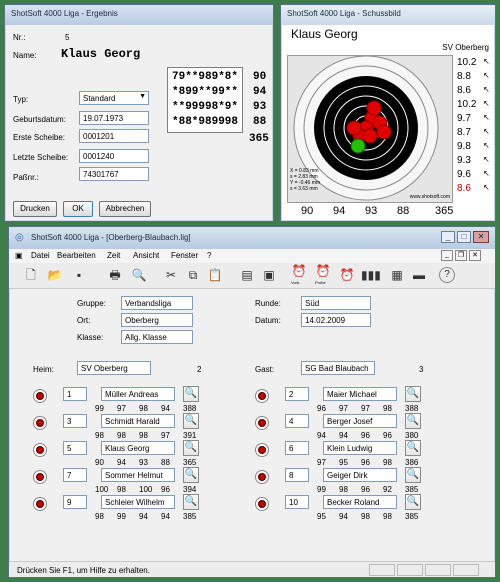 This screenshot has height=582, width=500. Describe the element at coordinates (114, 136) in the screenshot. I see `erste-field: 0001201` at that location.